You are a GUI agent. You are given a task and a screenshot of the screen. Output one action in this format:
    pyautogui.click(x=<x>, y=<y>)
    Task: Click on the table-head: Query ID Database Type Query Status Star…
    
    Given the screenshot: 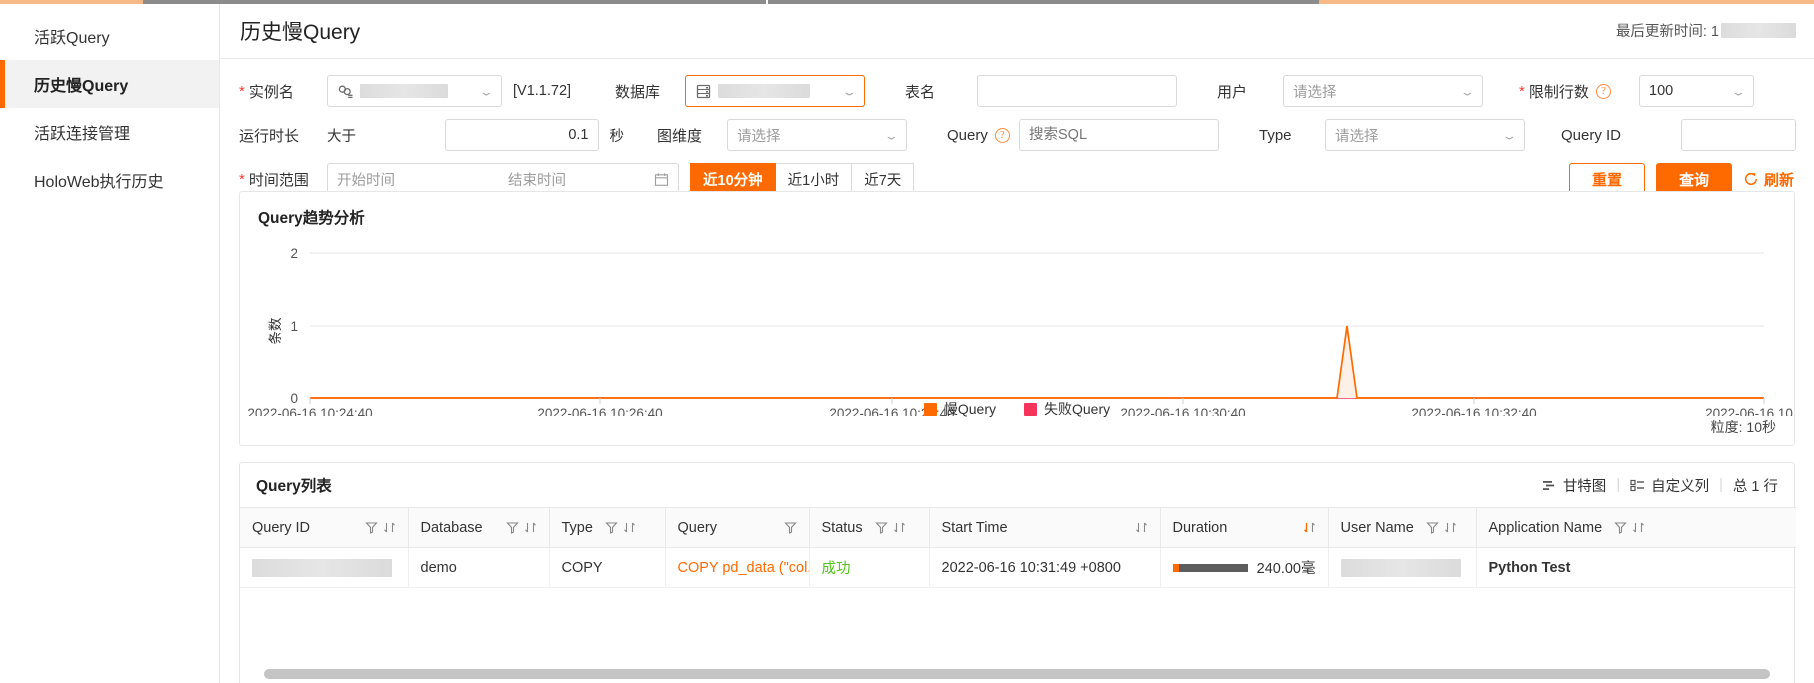 What is the action you would take?
    pyautogui.click(x=1018, y=527)
    